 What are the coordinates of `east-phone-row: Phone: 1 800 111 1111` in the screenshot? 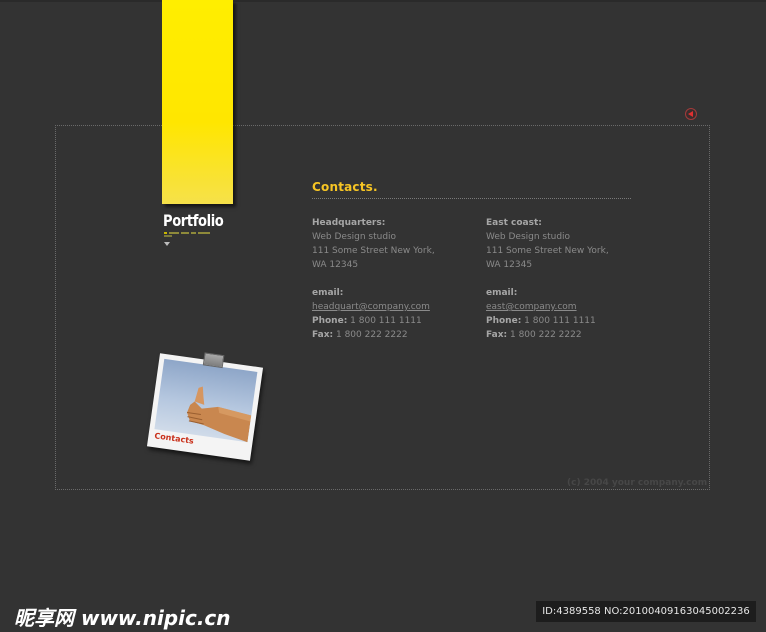 It's located at (547, 321).